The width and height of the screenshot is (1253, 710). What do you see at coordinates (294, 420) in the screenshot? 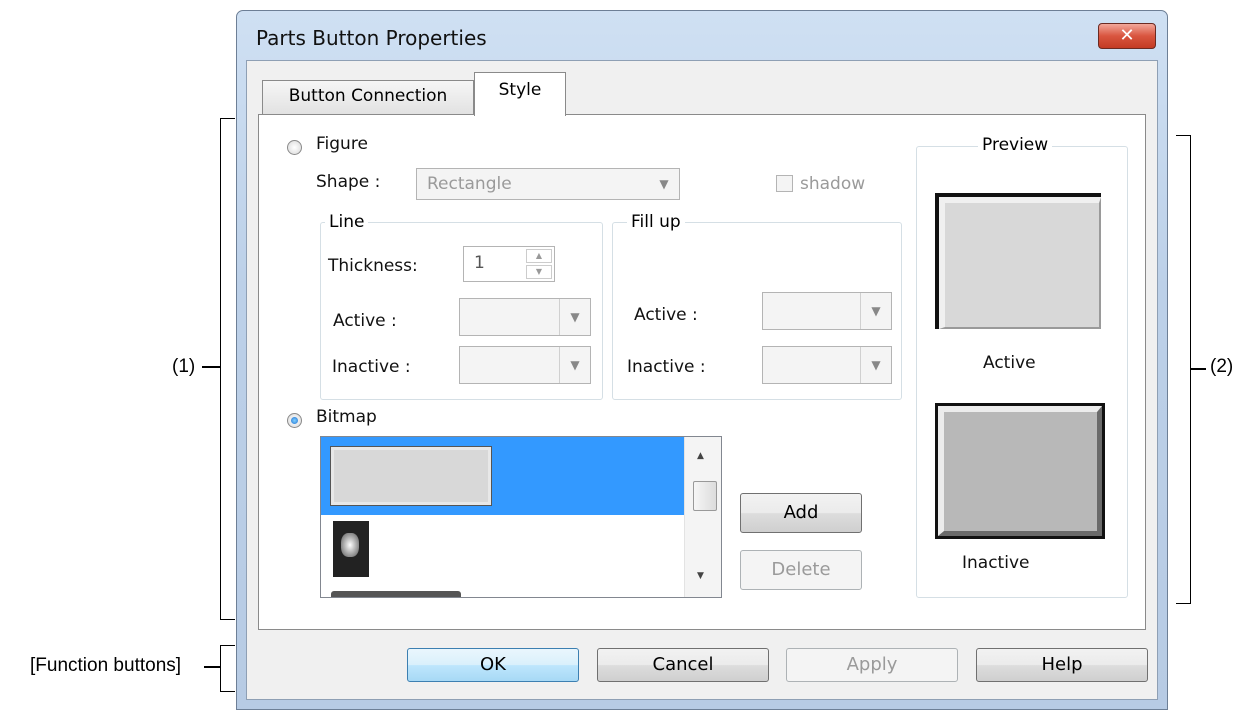
I see `bitmap-radio` at bounding box center [294, 420].